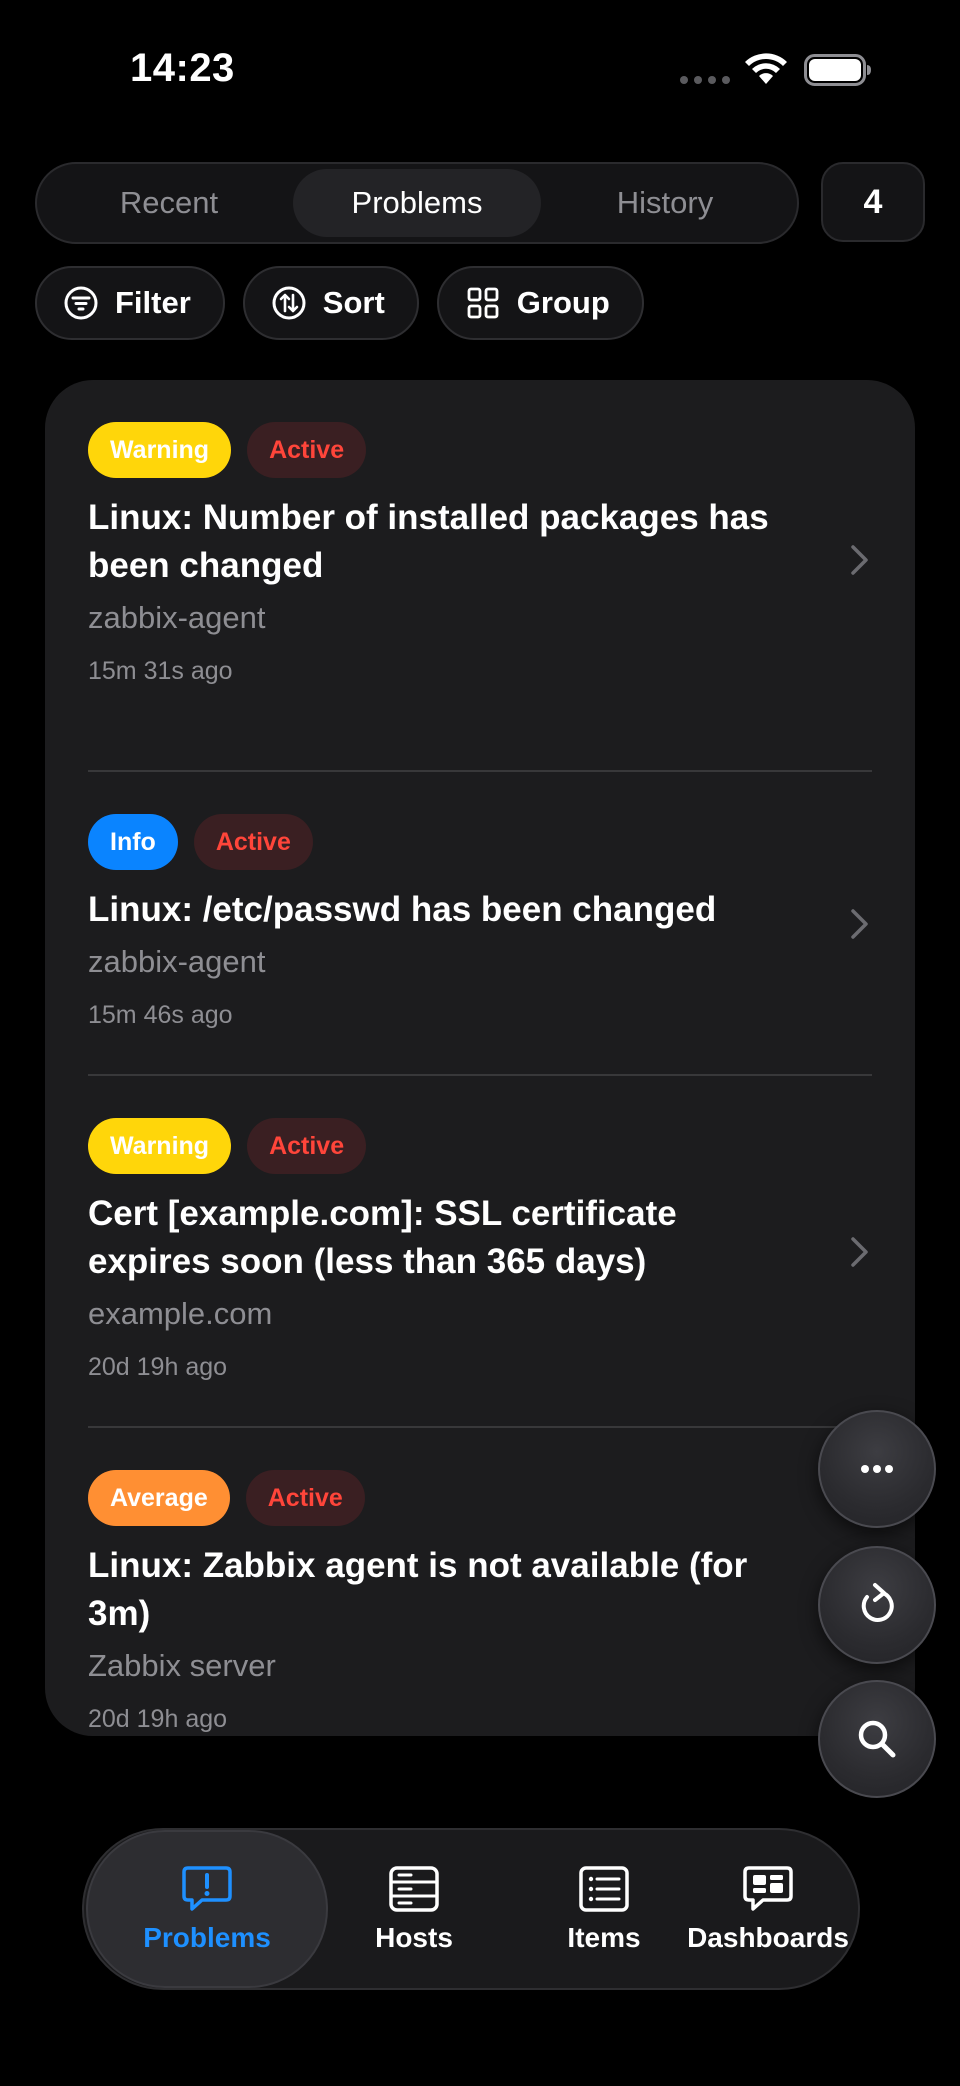 The image size is (960, 2086). I want to click on tab-items: Items, so click(604, 1909).